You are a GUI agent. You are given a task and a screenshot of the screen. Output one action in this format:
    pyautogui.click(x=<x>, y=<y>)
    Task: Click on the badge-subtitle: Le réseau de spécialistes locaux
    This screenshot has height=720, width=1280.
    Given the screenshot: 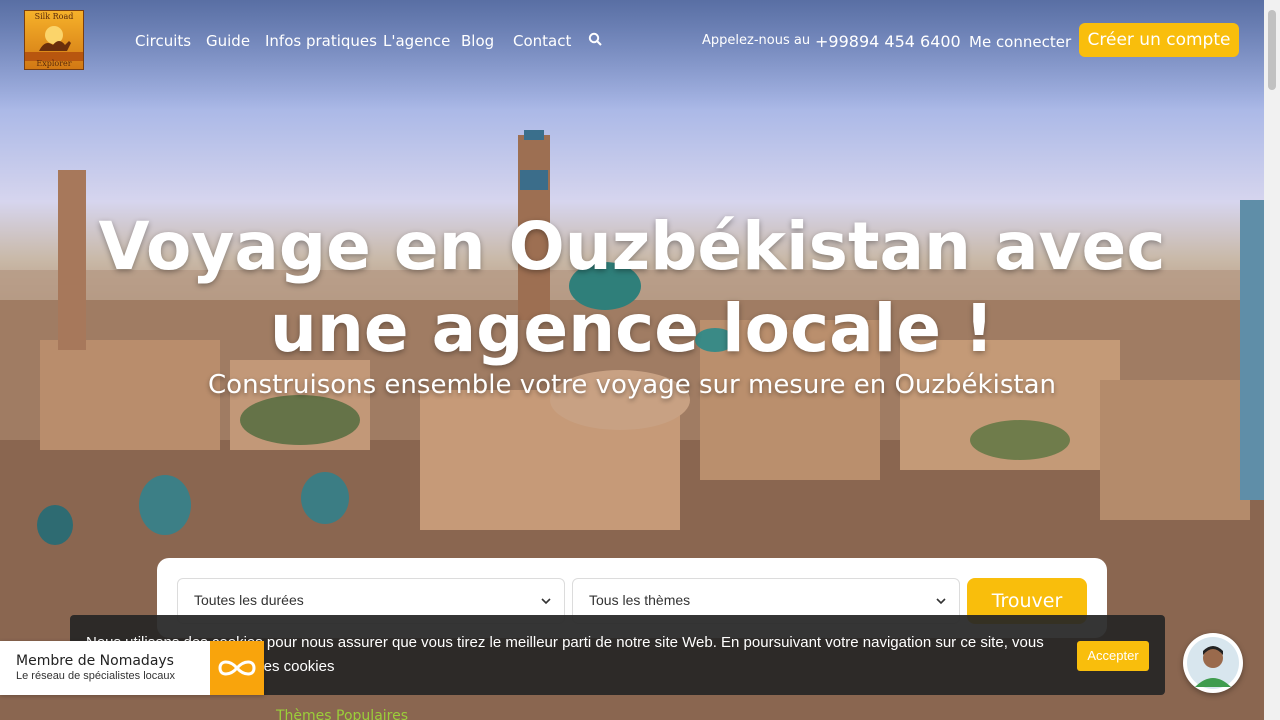 What is the action you would take?
    pyautogui.click(x=95, y=676)
    